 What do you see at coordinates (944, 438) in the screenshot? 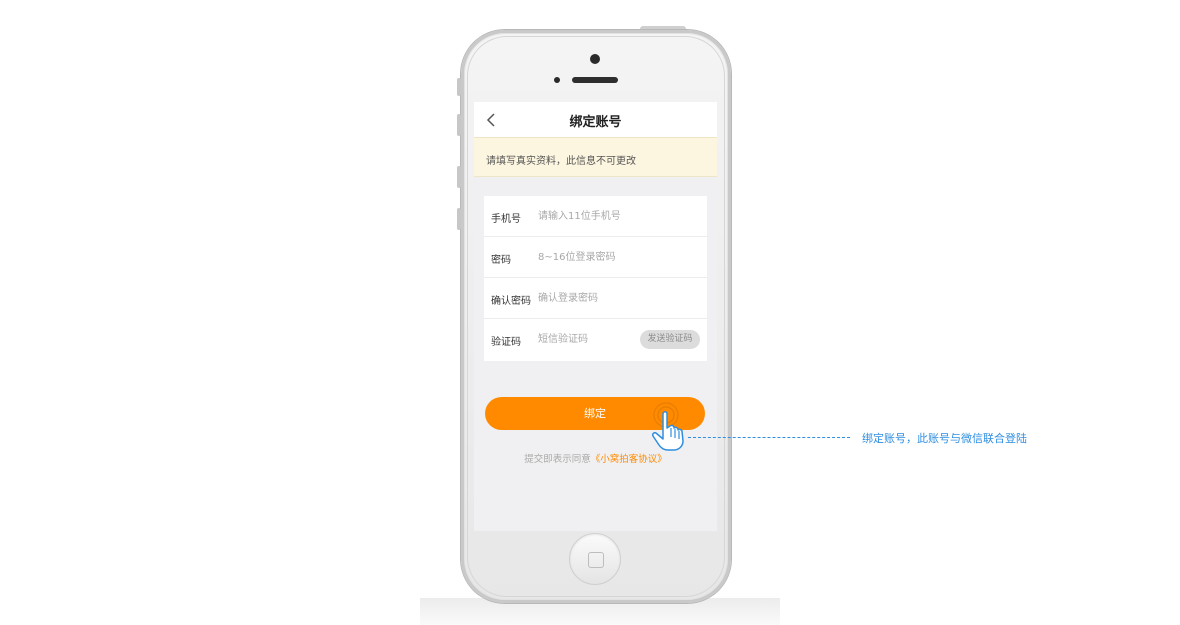
I see `annotation-text: 绑定账号，此账号与微信联合登陆` at bounding box center [944, 438].